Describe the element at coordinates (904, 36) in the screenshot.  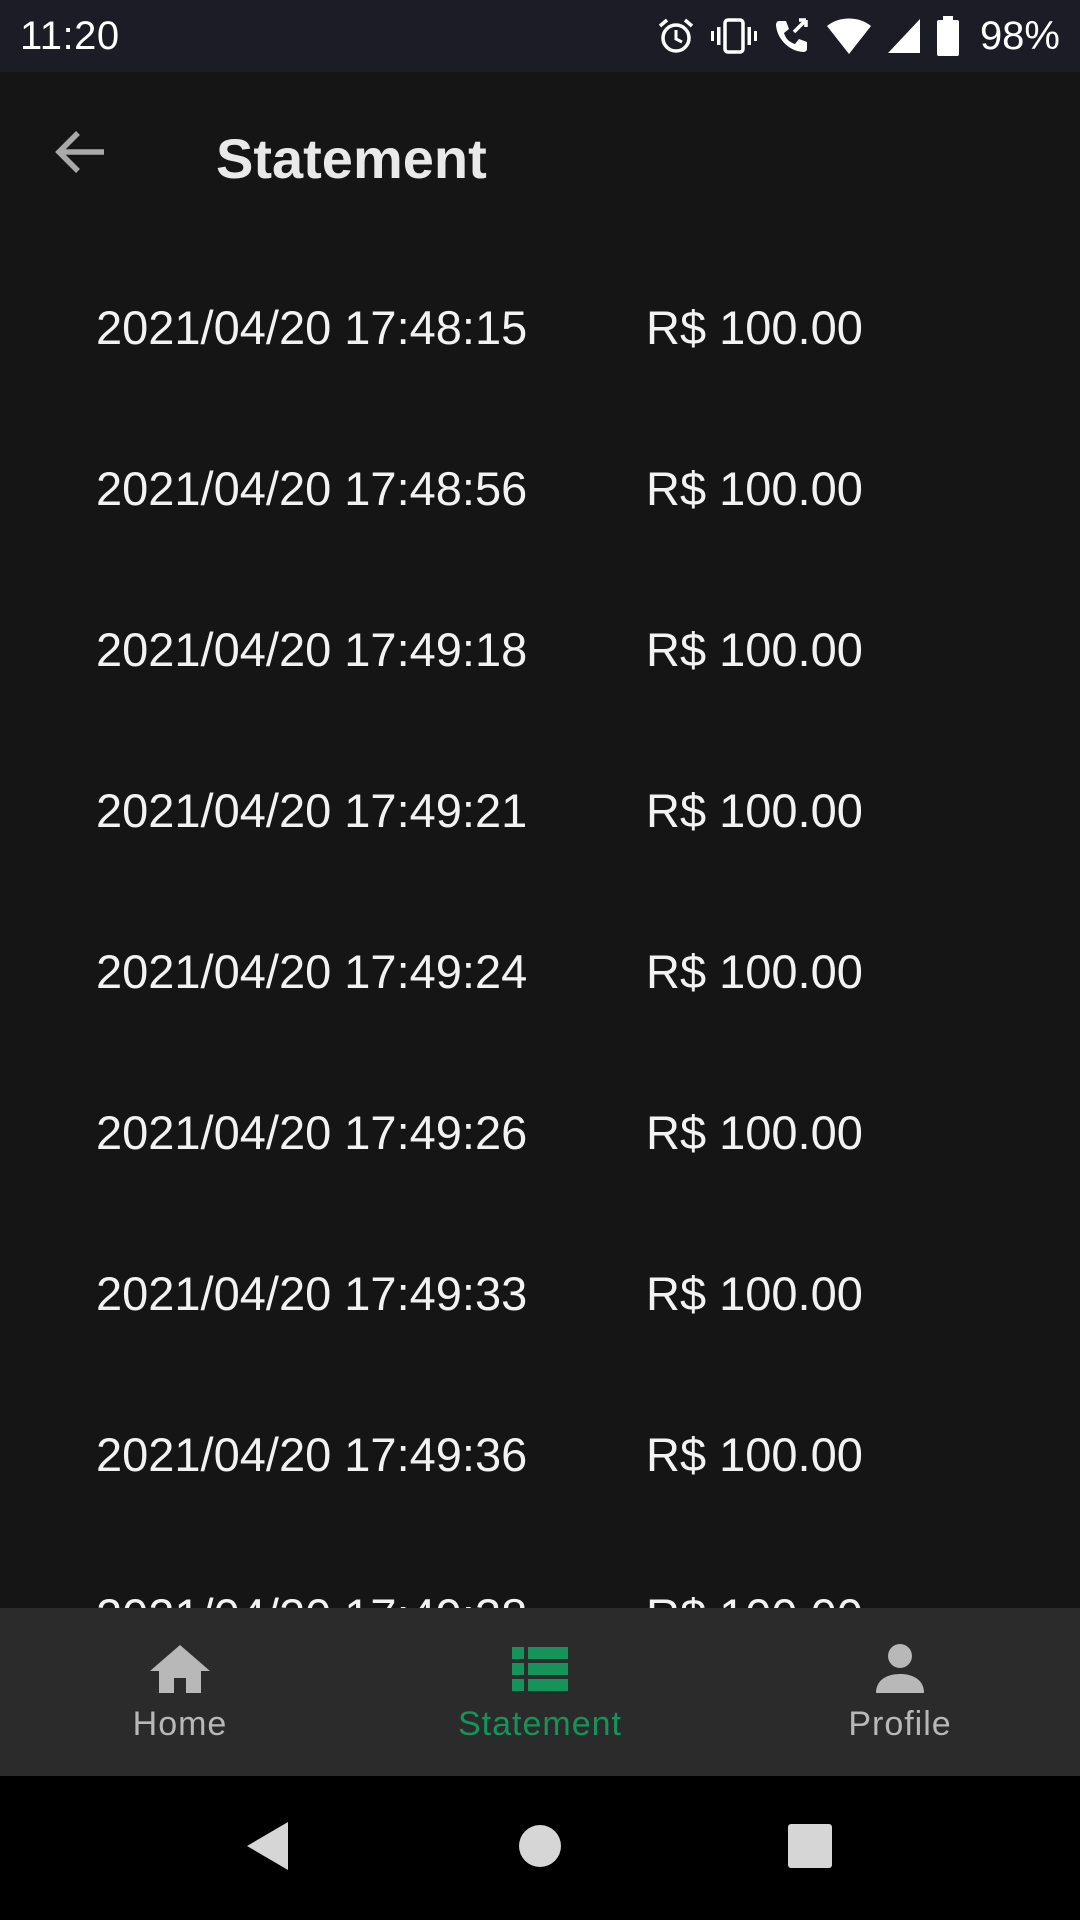
I see `cell-signal-icon` at that location.